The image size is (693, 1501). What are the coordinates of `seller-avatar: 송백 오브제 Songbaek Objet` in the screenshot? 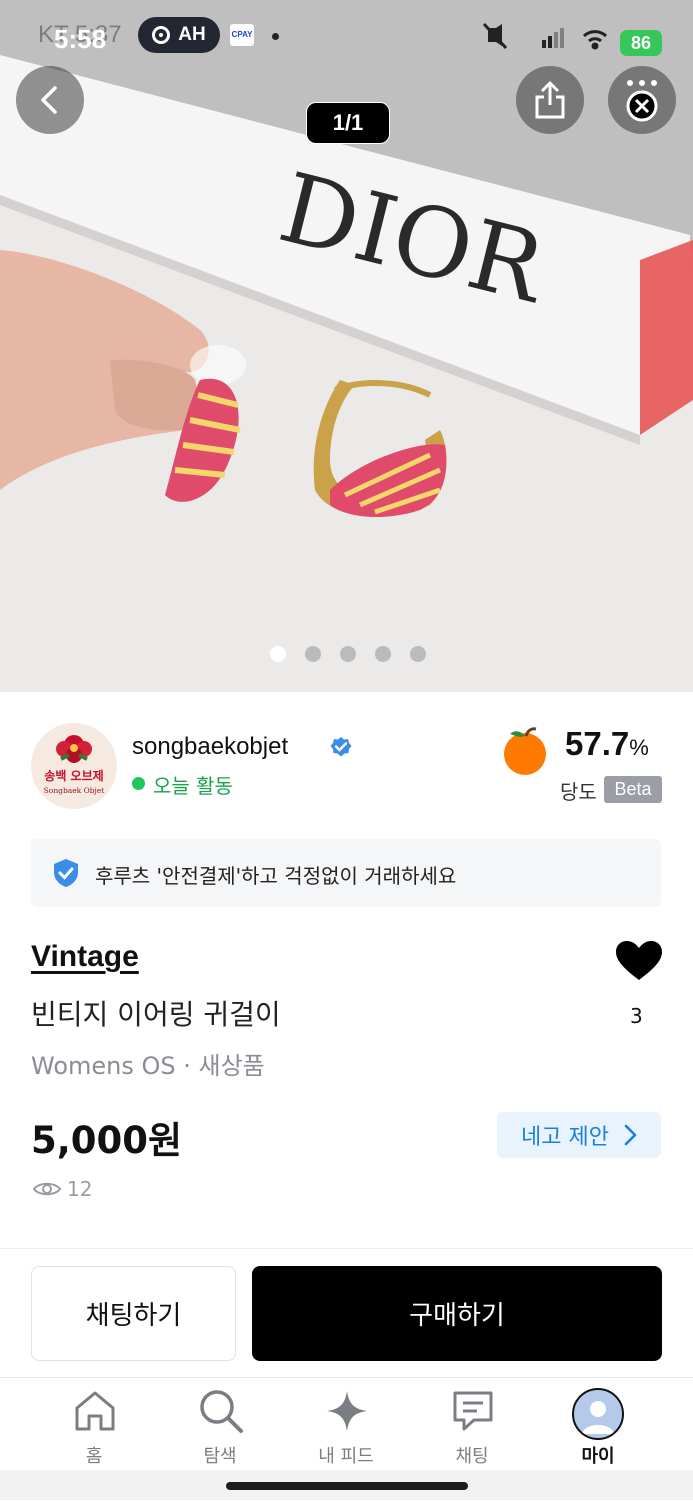 It's located at (74, 766).